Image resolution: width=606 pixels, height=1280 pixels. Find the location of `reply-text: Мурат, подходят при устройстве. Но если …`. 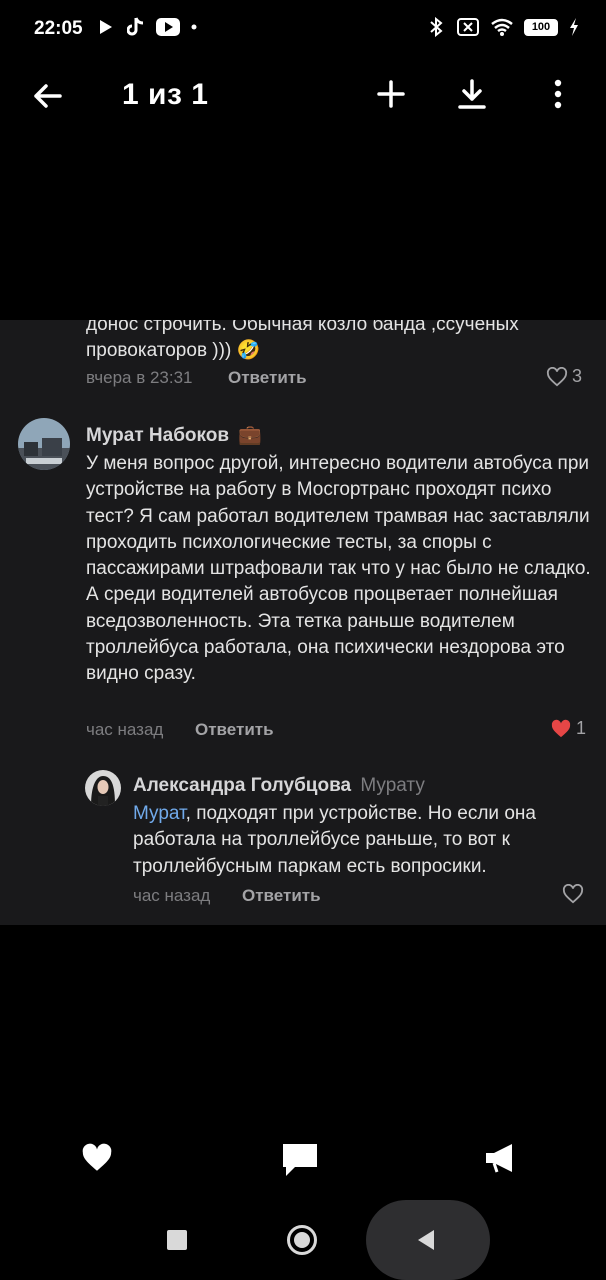

reply-text: Мурат, подходят при устройстве. Но если … is located at coordinates (353, 840).